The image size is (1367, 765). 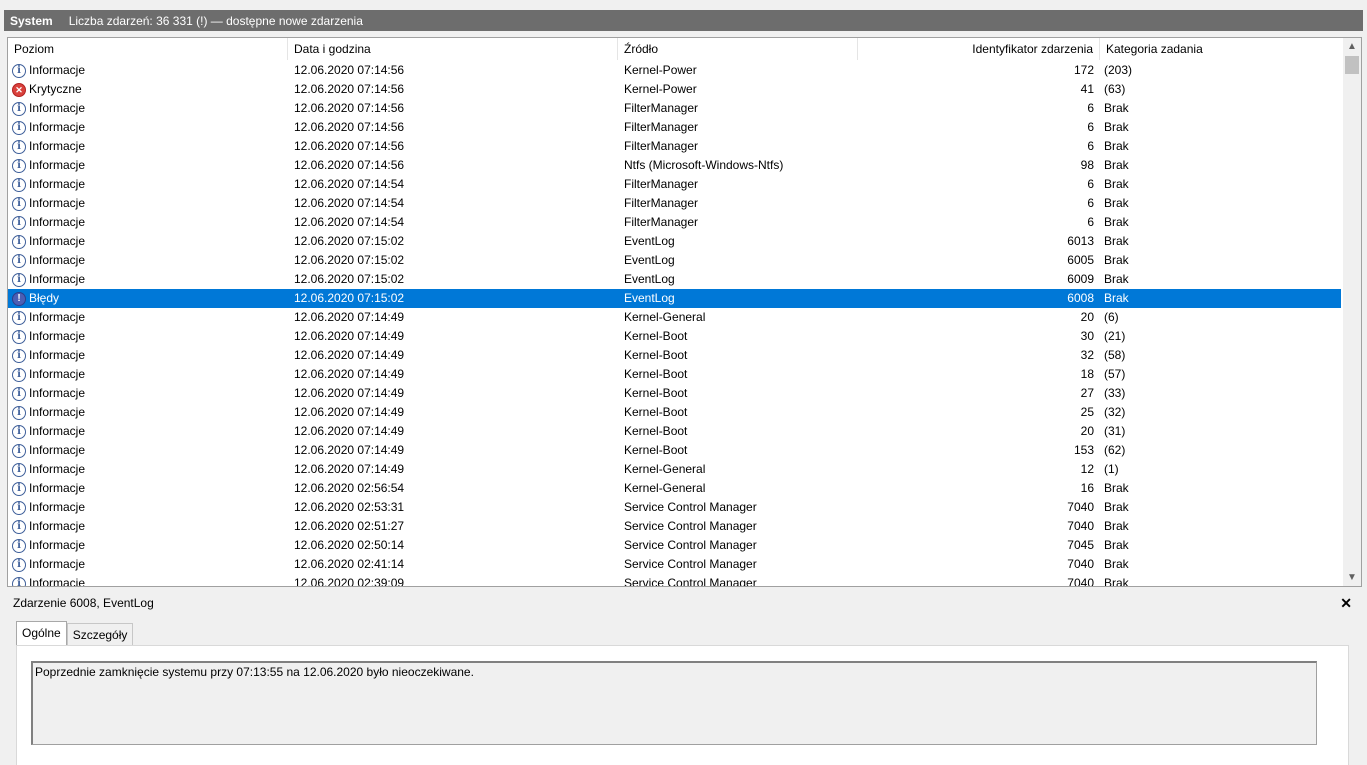 I want to click on cell-event-id: 12, so click(x=1087, y=469).